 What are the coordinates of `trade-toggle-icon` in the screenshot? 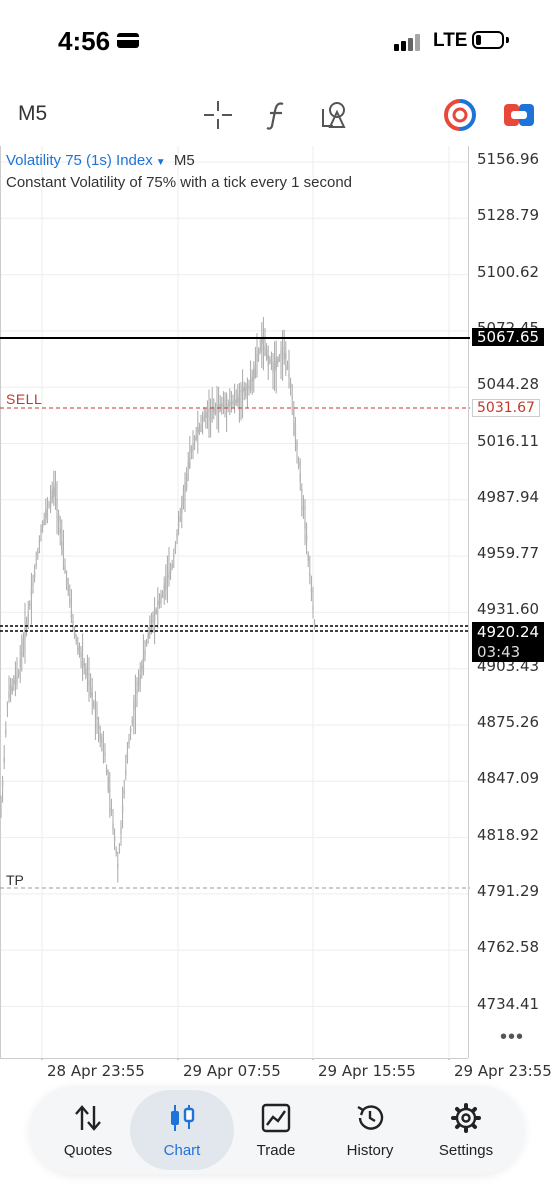 It's located at (460, 115).